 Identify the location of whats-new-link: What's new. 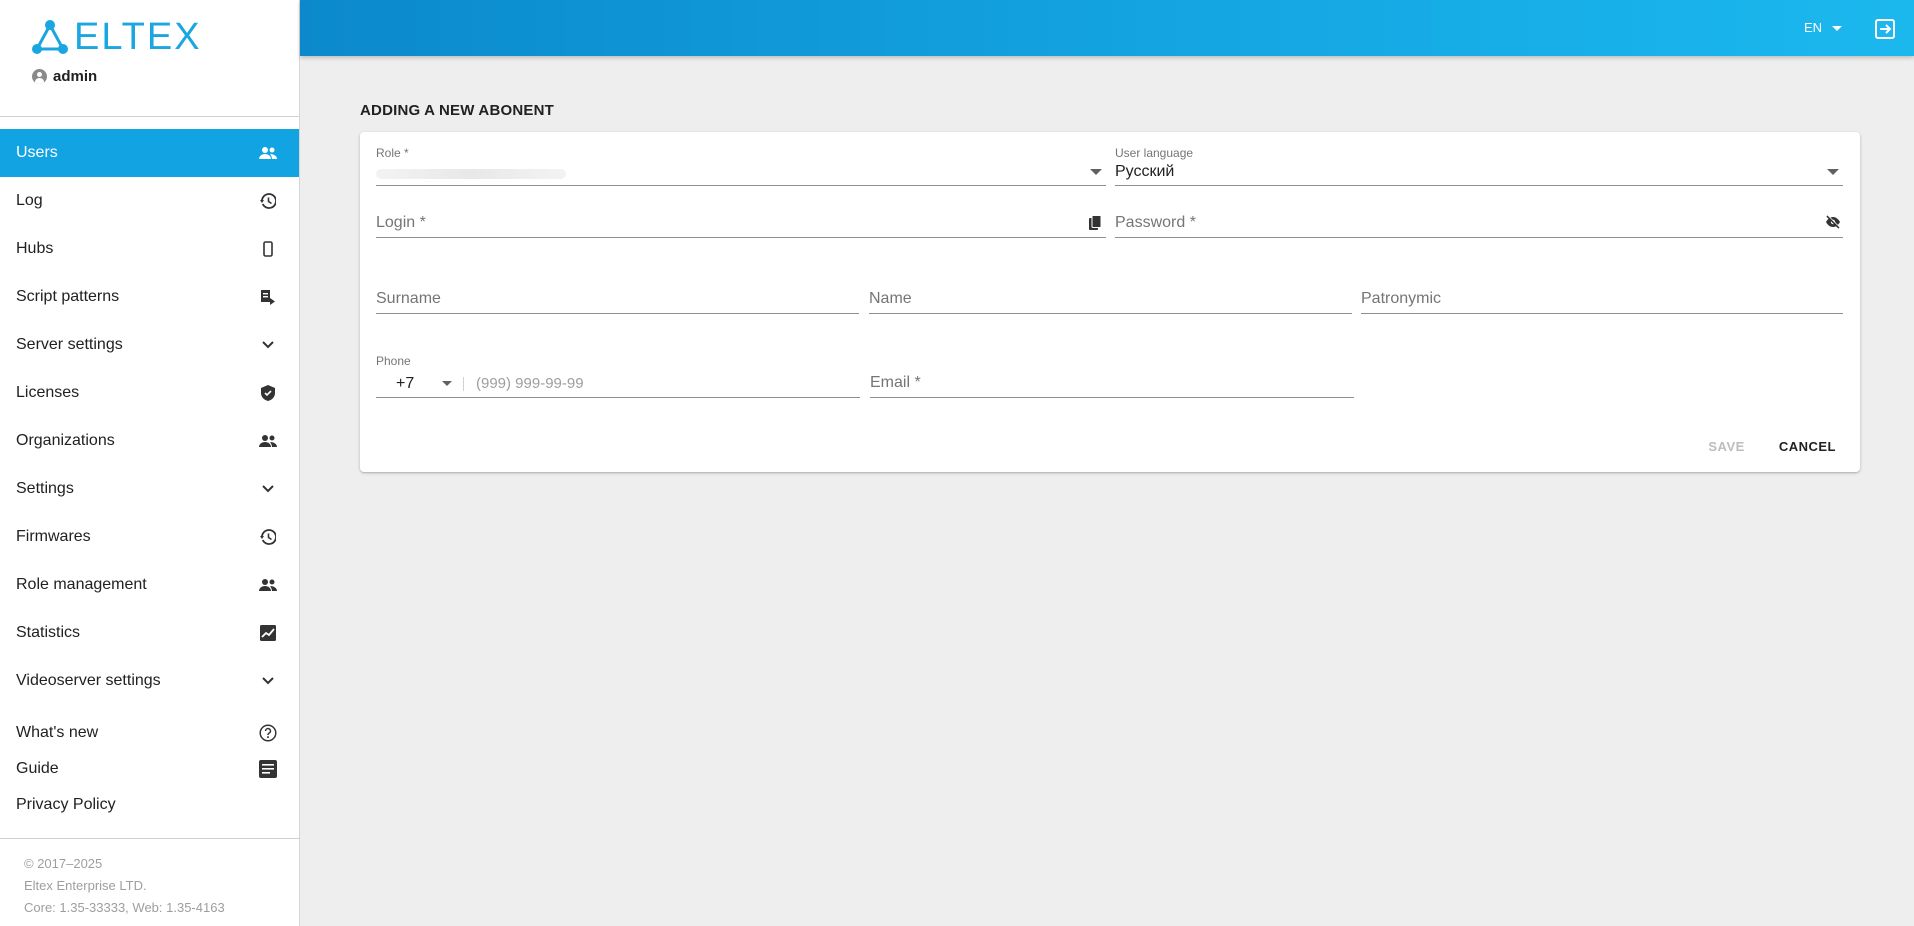
(149, 733).